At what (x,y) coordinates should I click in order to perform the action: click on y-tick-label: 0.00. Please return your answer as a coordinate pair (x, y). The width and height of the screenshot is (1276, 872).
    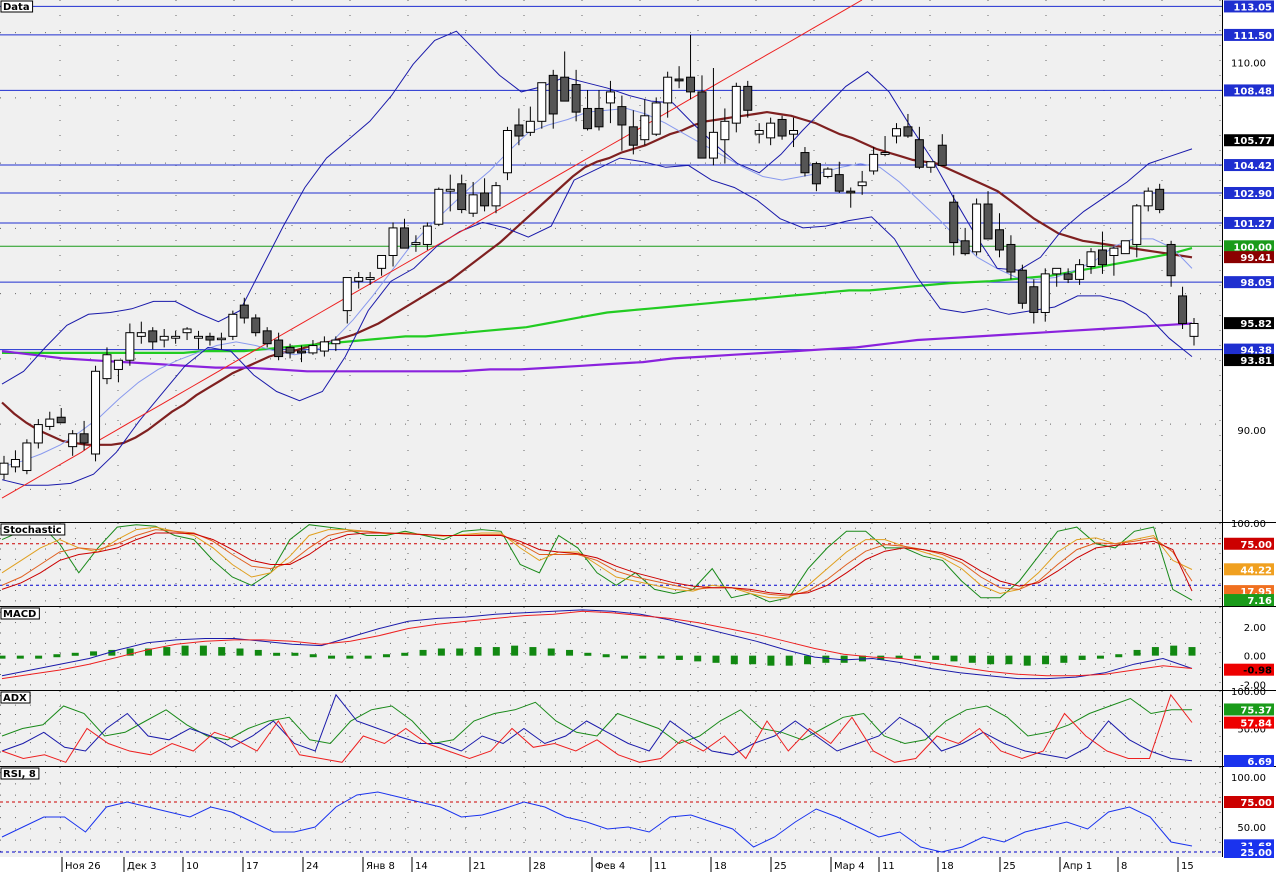
    Looking at the image, I should click on (1255, 657).